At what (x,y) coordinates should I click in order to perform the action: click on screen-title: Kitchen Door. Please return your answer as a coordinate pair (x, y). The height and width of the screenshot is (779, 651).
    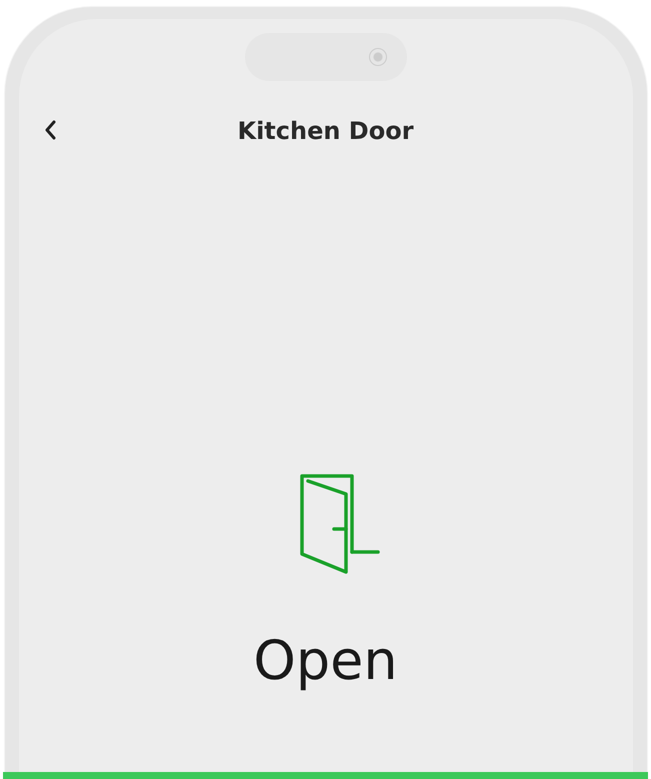
    Looking at the image, I should click on (325, 131).